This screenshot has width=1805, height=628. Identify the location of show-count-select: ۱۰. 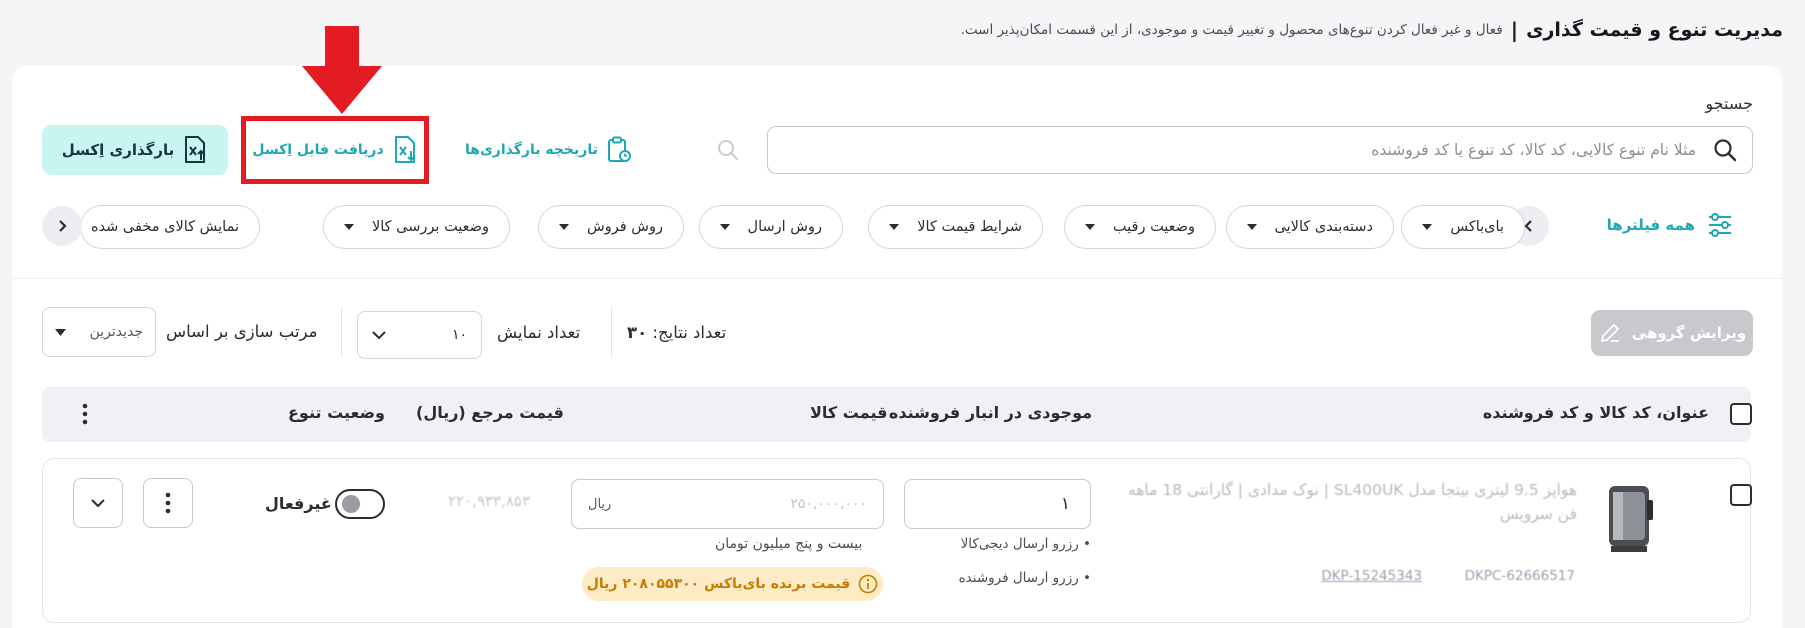
(419, 335).